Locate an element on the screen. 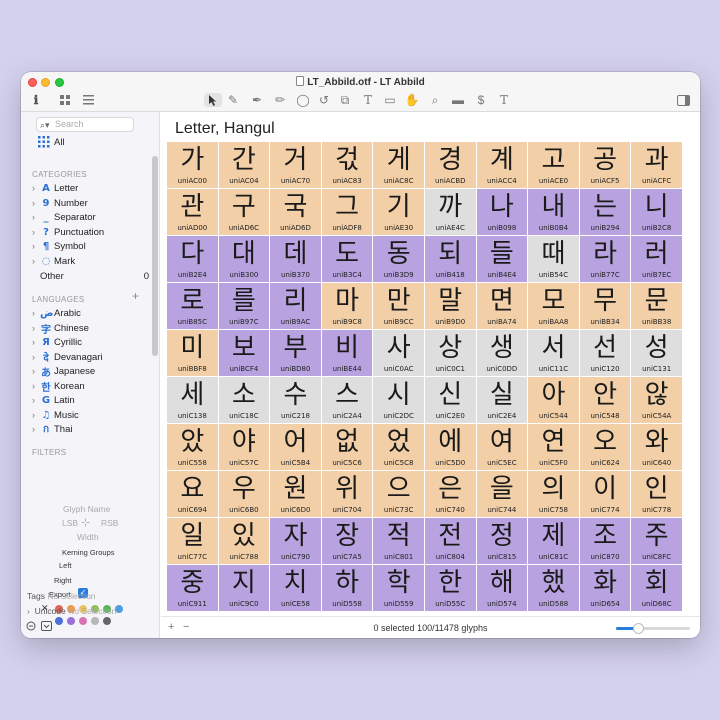 Image resolution: width=720 pixels, height=720 pixels. glyph-cell: 마 uniB9C8 is located at coordinates (347, 306).